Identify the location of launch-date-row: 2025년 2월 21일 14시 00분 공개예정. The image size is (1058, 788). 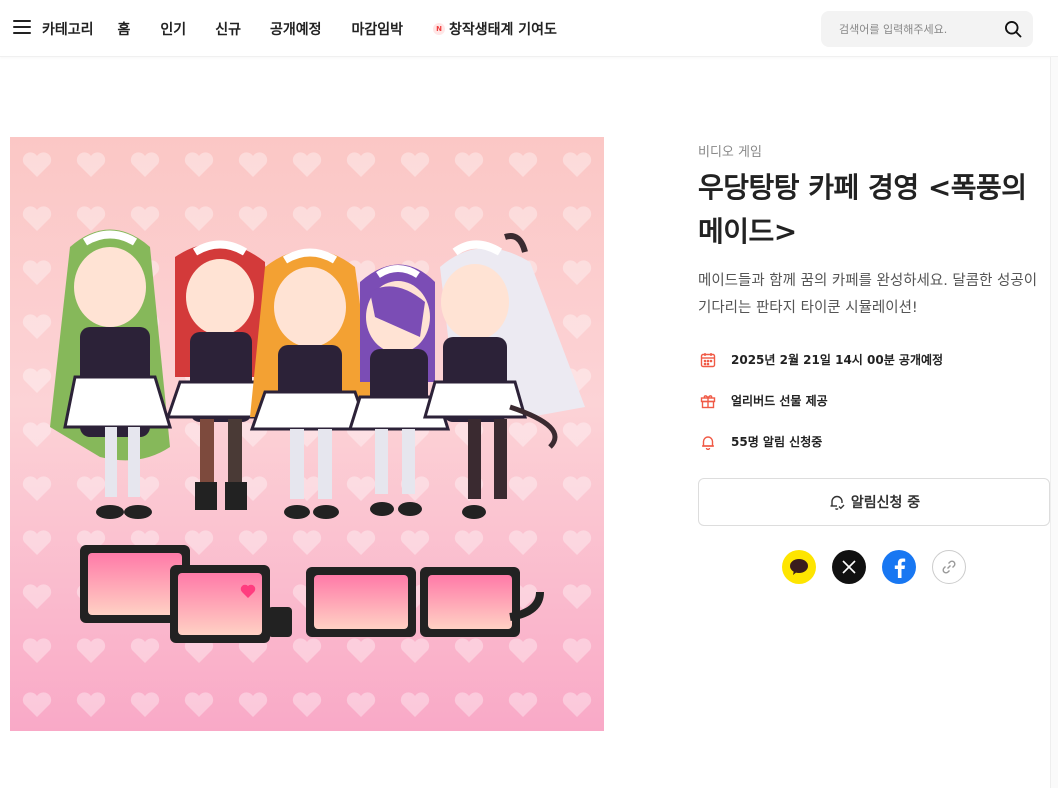
(821, 359).